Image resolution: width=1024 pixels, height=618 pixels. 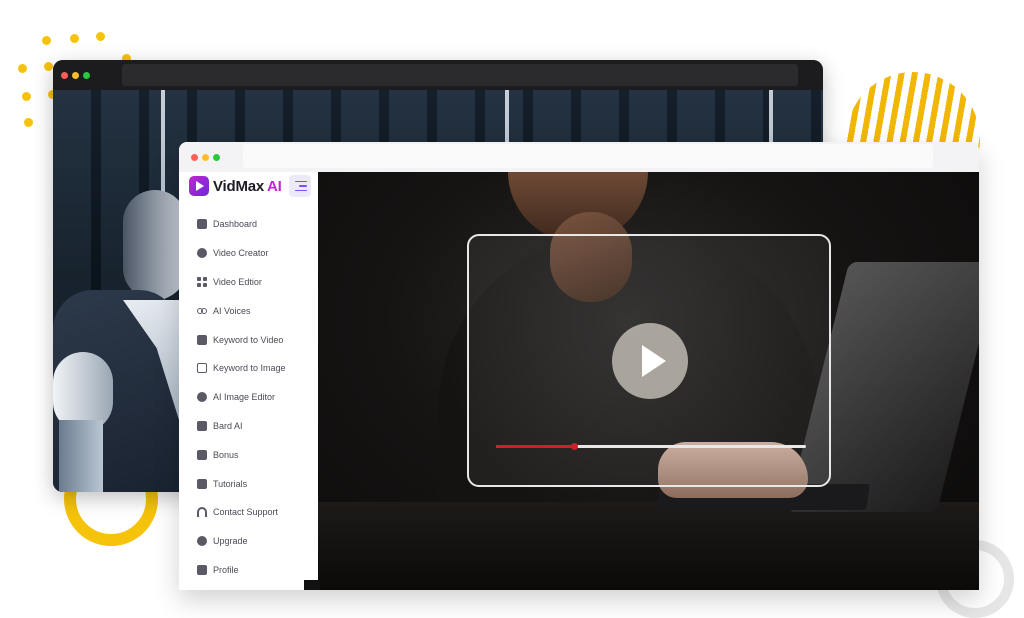 I want to click on sidebar-item-bard-ai: Bard AI, so click(x=248, y=426).